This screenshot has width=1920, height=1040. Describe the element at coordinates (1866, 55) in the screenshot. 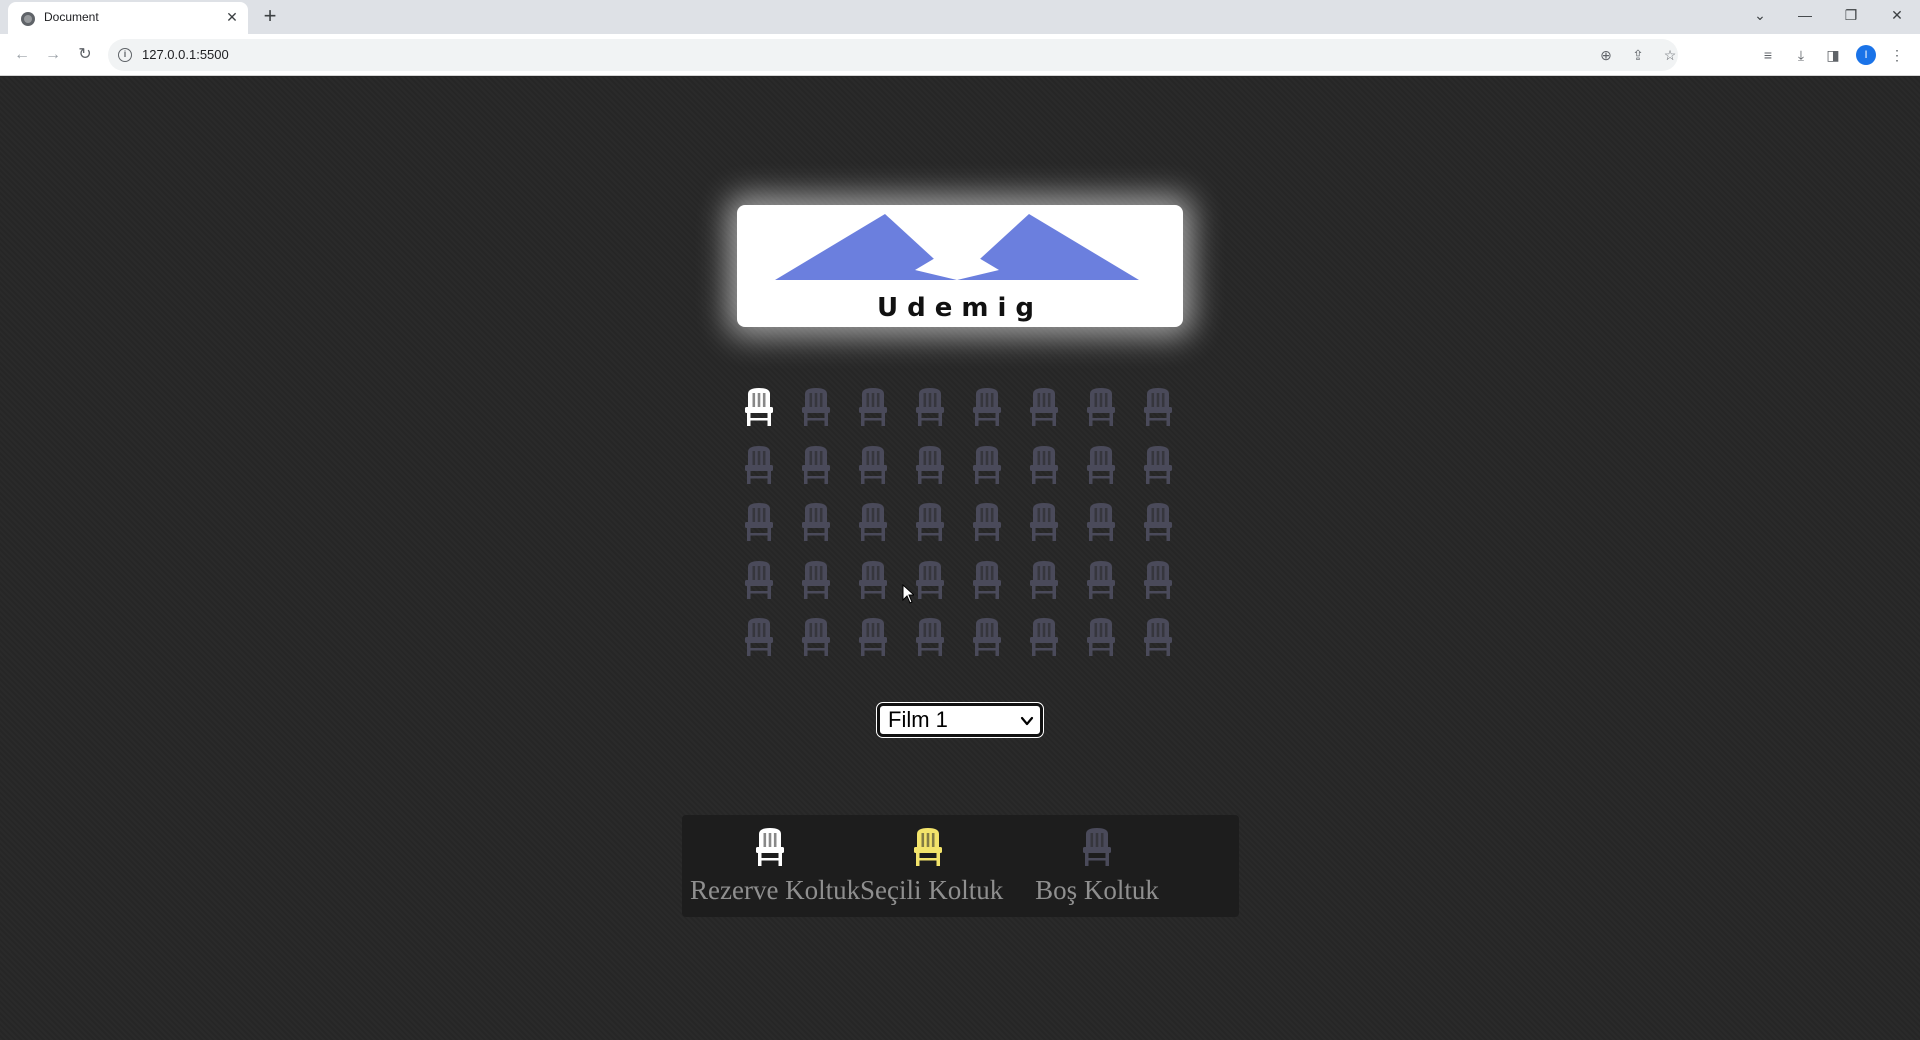

I see `profile-avatar: I` at that location.